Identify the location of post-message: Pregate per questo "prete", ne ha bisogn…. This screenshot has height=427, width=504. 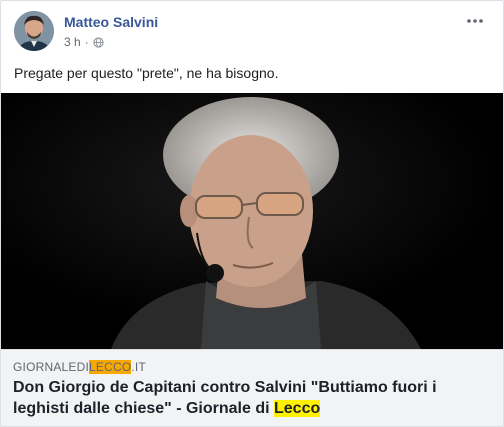
(146, 73).